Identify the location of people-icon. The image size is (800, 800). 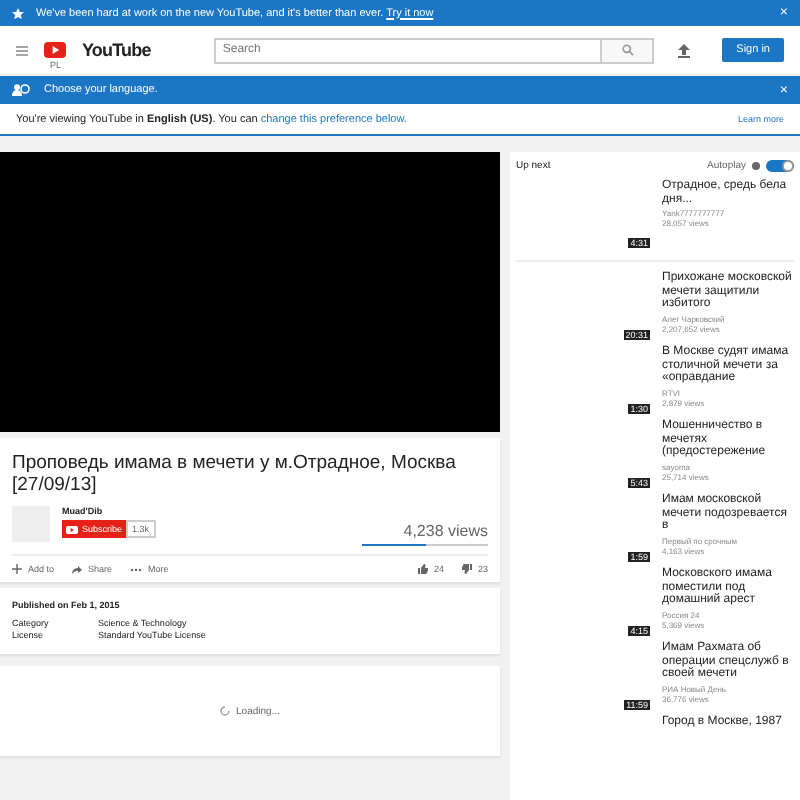
(21, 90).